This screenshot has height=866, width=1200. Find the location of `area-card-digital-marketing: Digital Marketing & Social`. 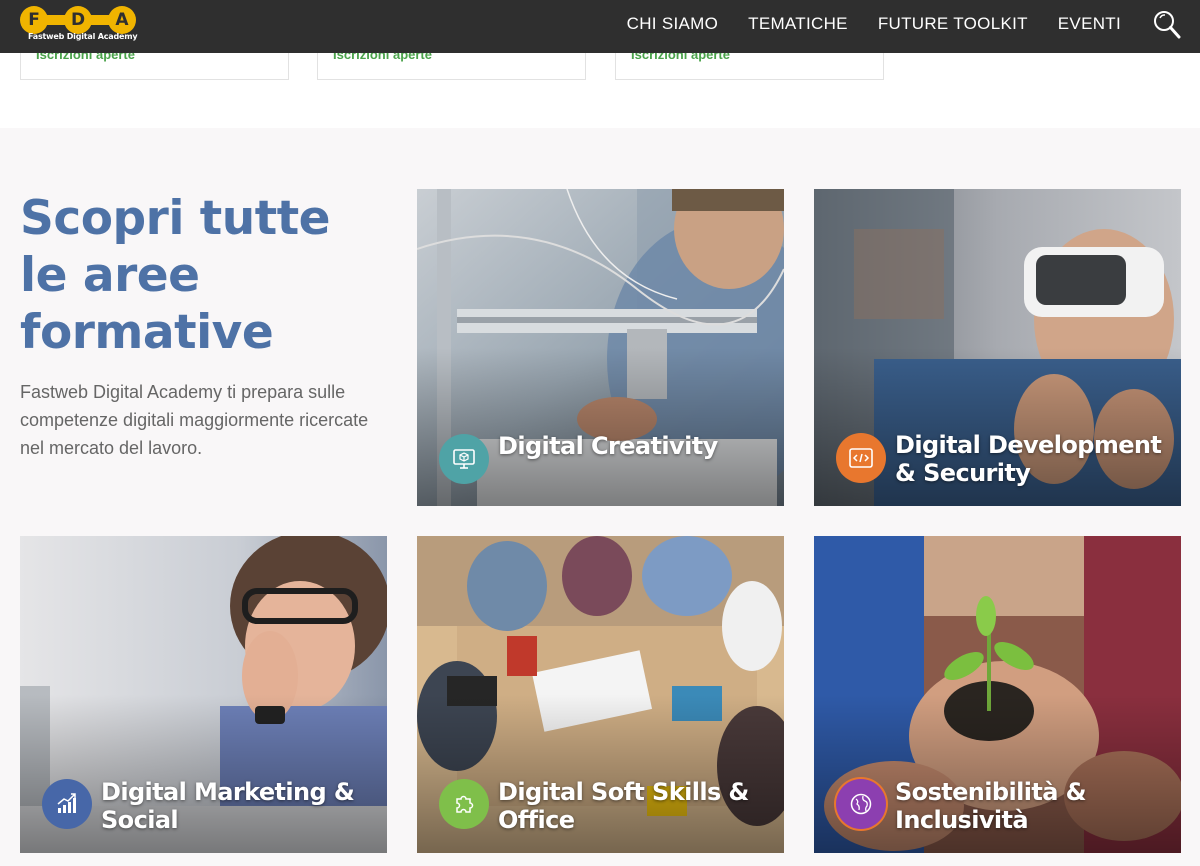

area-card-digital-marketing: Digital Marketing & Social is located at coordinates (203, 694).